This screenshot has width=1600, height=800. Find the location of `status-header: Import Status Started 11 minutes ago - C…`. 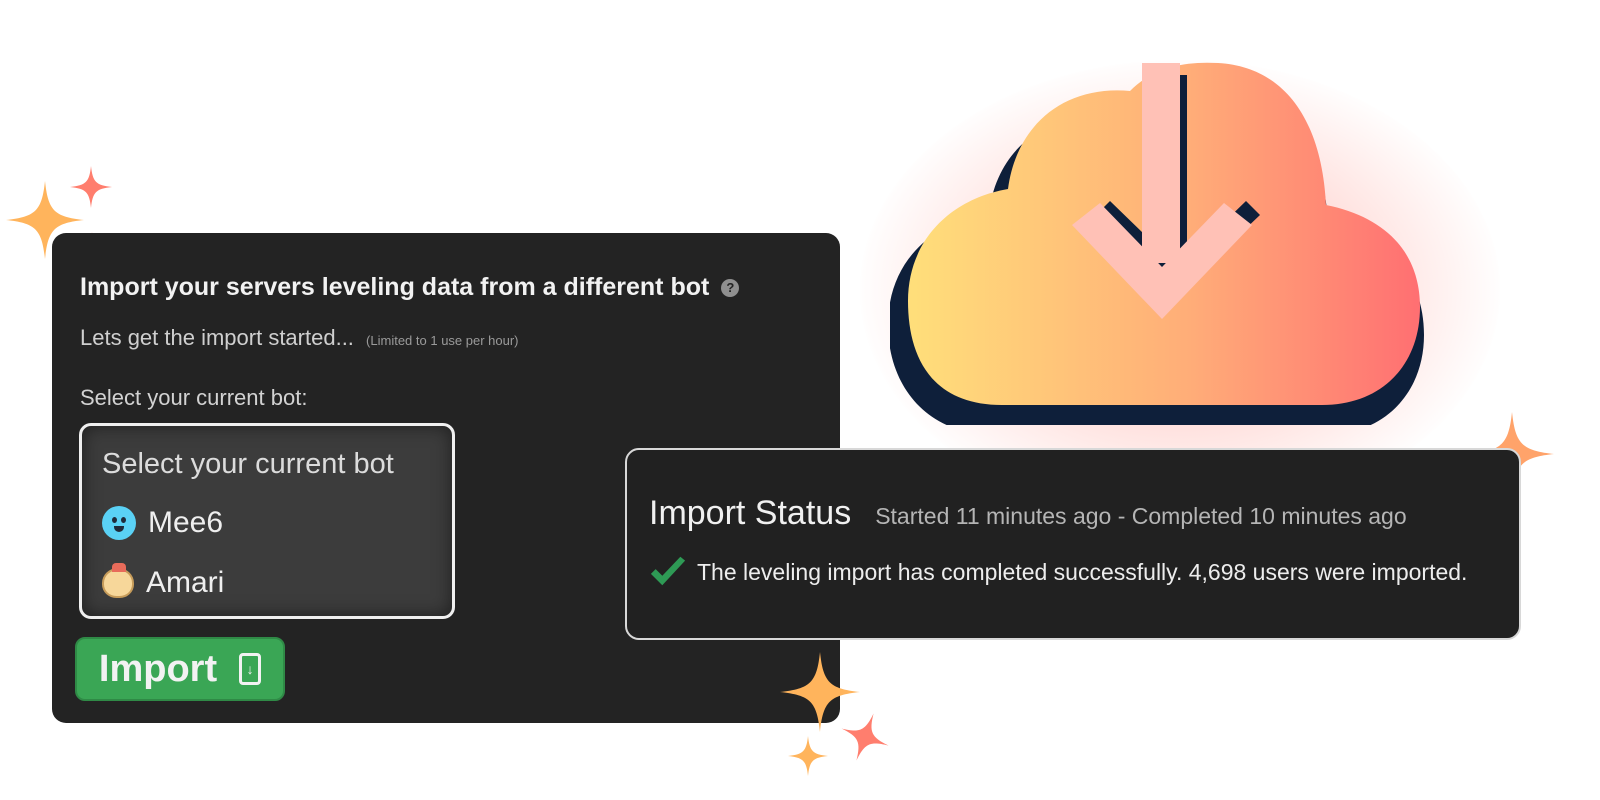

status-header: Import Status Started 11 minutes ago - C… is located at coordinates (1028, 513).